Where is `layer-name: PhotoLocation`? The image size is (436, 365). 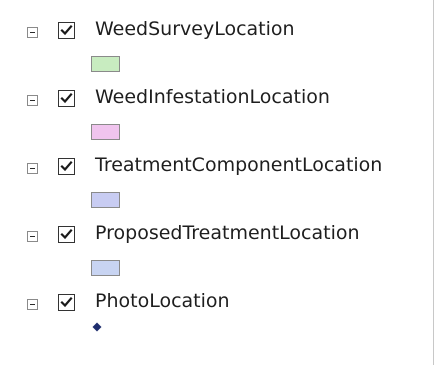
layer-name: PhotoLocation is located at coordinates (162, 301).